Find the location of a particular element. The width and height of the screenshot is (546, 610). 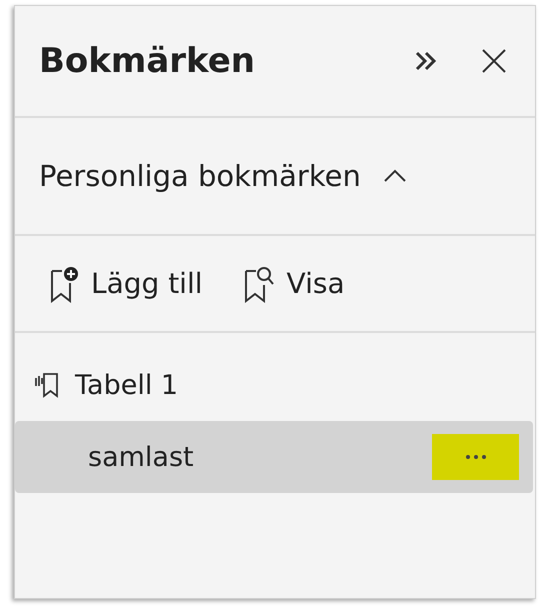

toolbar-button: Visa is located at coordinates (293, 283).